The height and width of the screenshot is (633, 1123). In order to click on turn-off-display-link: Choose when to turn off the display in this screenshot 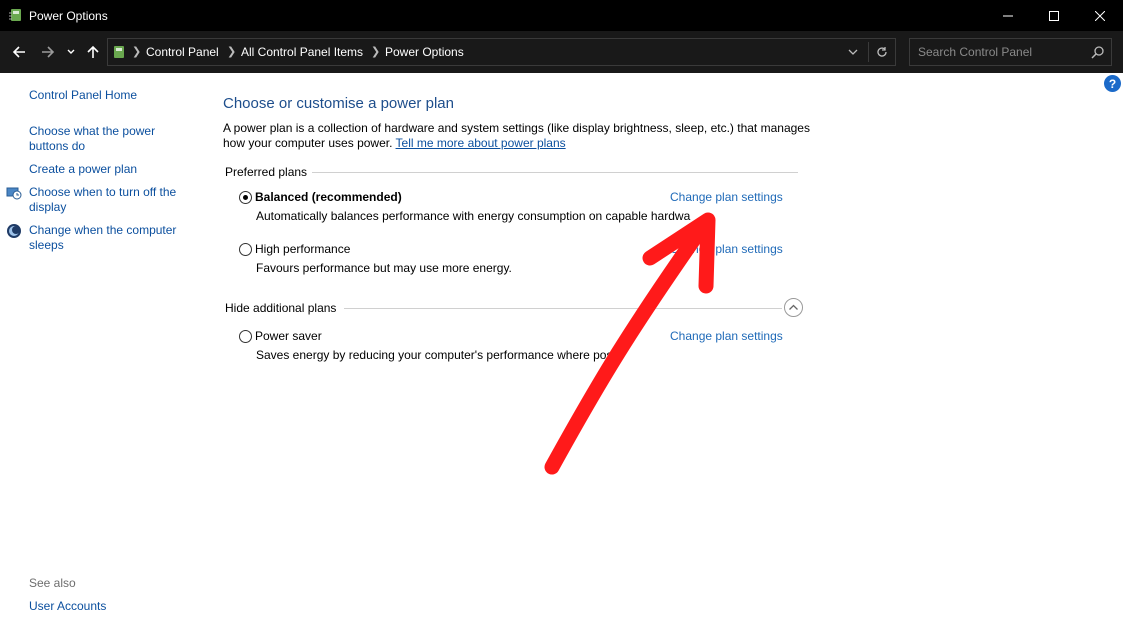, I will do `click(102, 200)`.